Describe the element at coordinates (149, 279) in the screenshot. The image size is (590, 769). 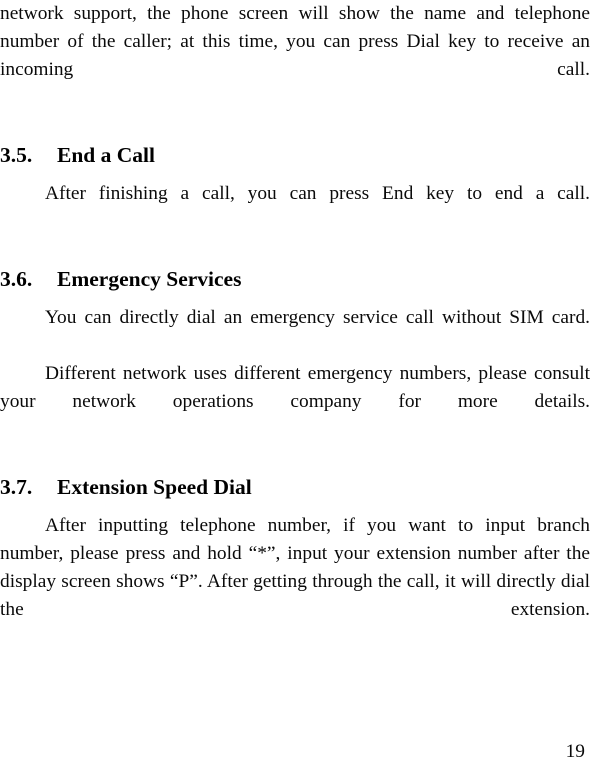
I see `heading-3-6-title: Emergency Services` at that location.